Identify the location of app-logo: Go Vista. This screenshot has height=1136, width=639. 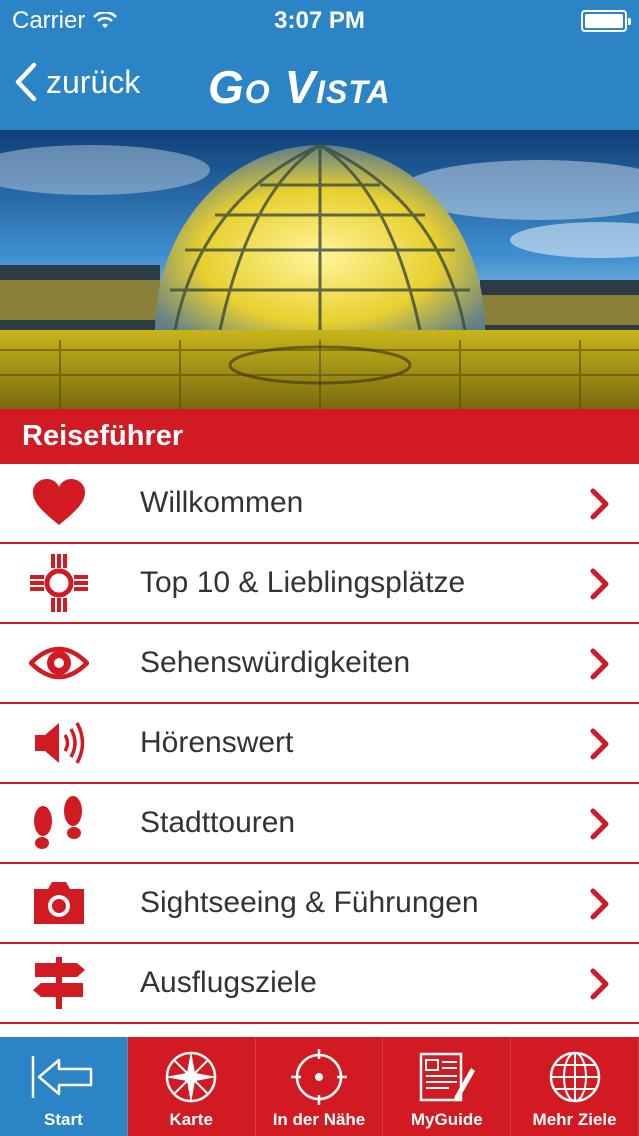
(299, 87).